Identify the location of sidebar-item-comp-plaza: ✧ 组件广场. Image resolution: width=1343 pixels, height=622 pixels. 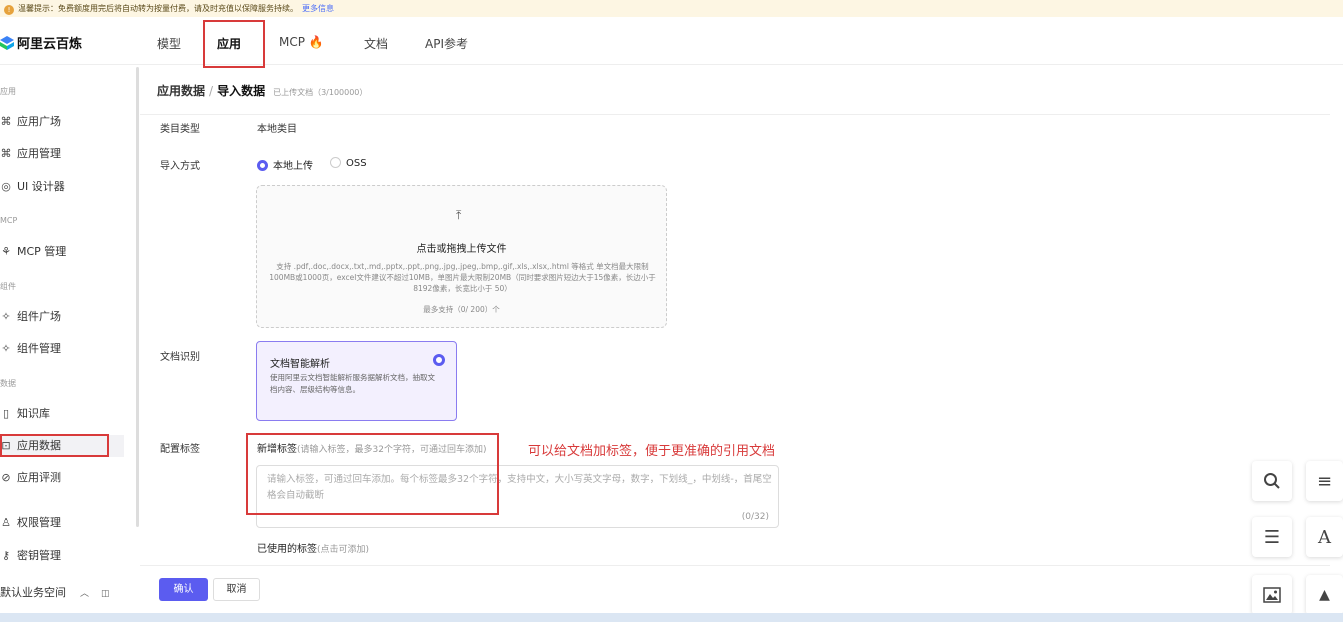
(62, 317).